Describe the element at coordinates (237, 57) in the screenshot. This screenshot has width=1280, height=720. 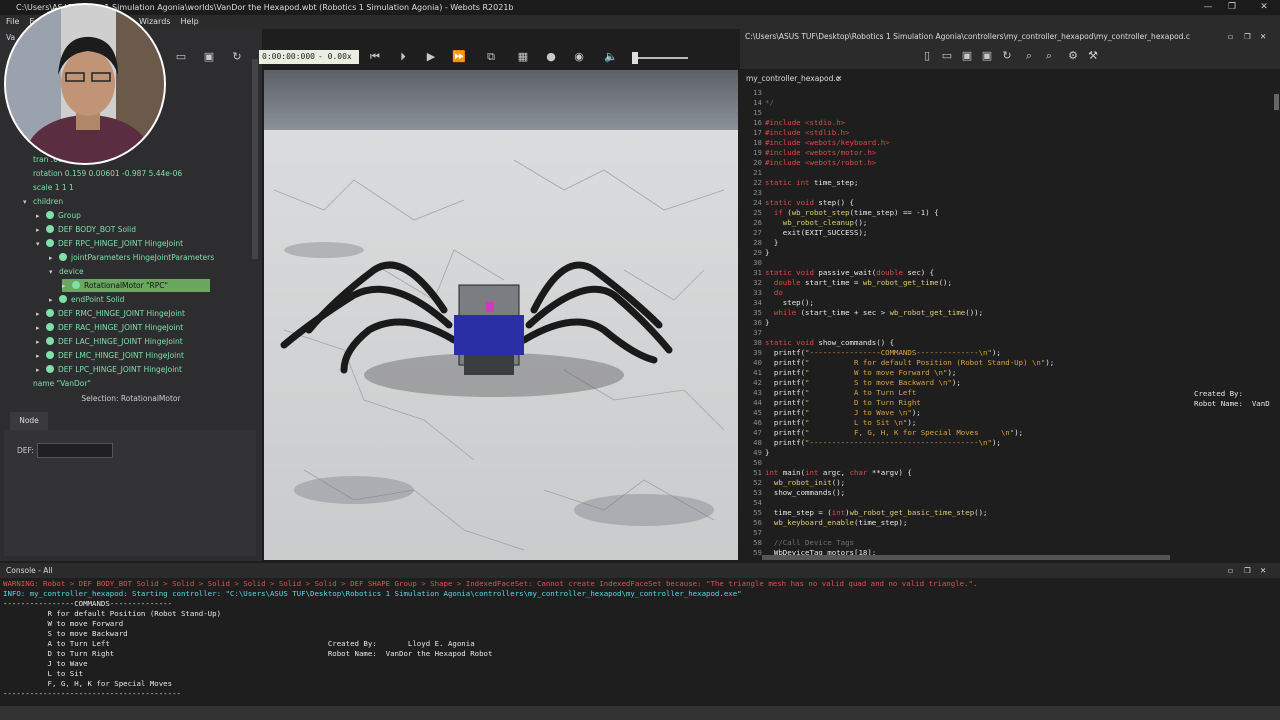
I see `reload-world-icon: ↻` at that location.